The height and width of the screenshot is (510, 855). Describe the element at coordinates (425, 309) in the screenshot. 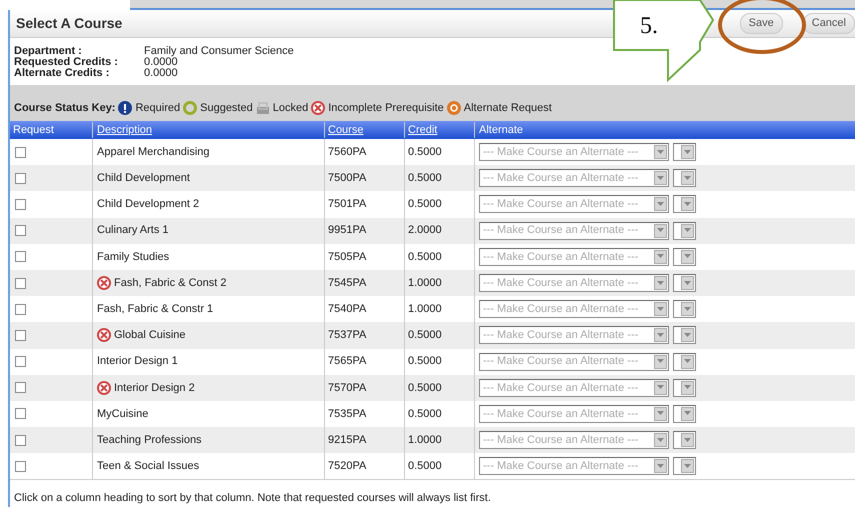

I see `credit-value: 1.0000` at that location.